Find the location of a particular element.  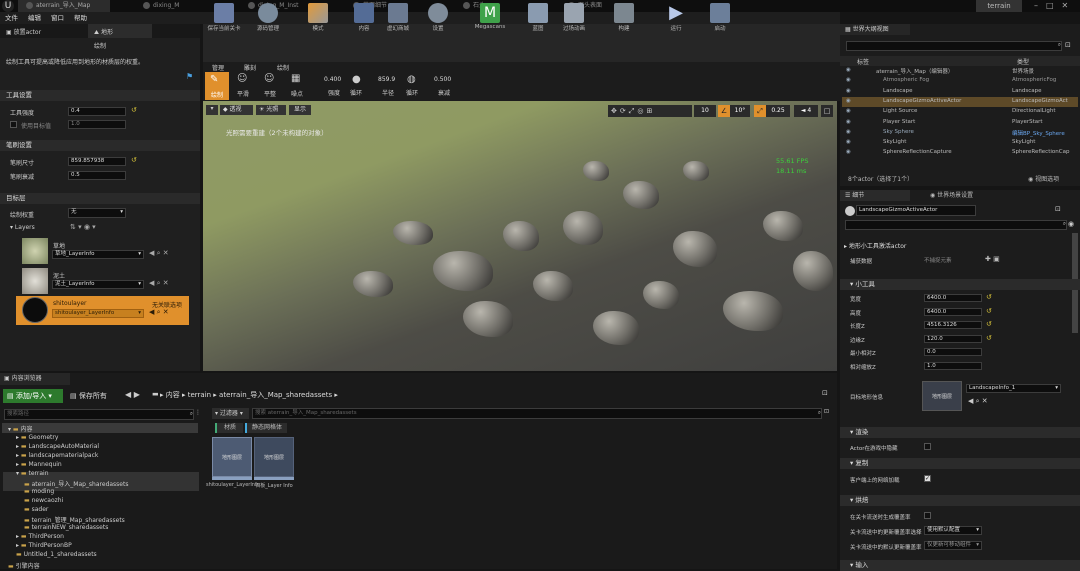

folder-item: ▸ ▬ landscapematerialpack is located at coordinates (57, 455).